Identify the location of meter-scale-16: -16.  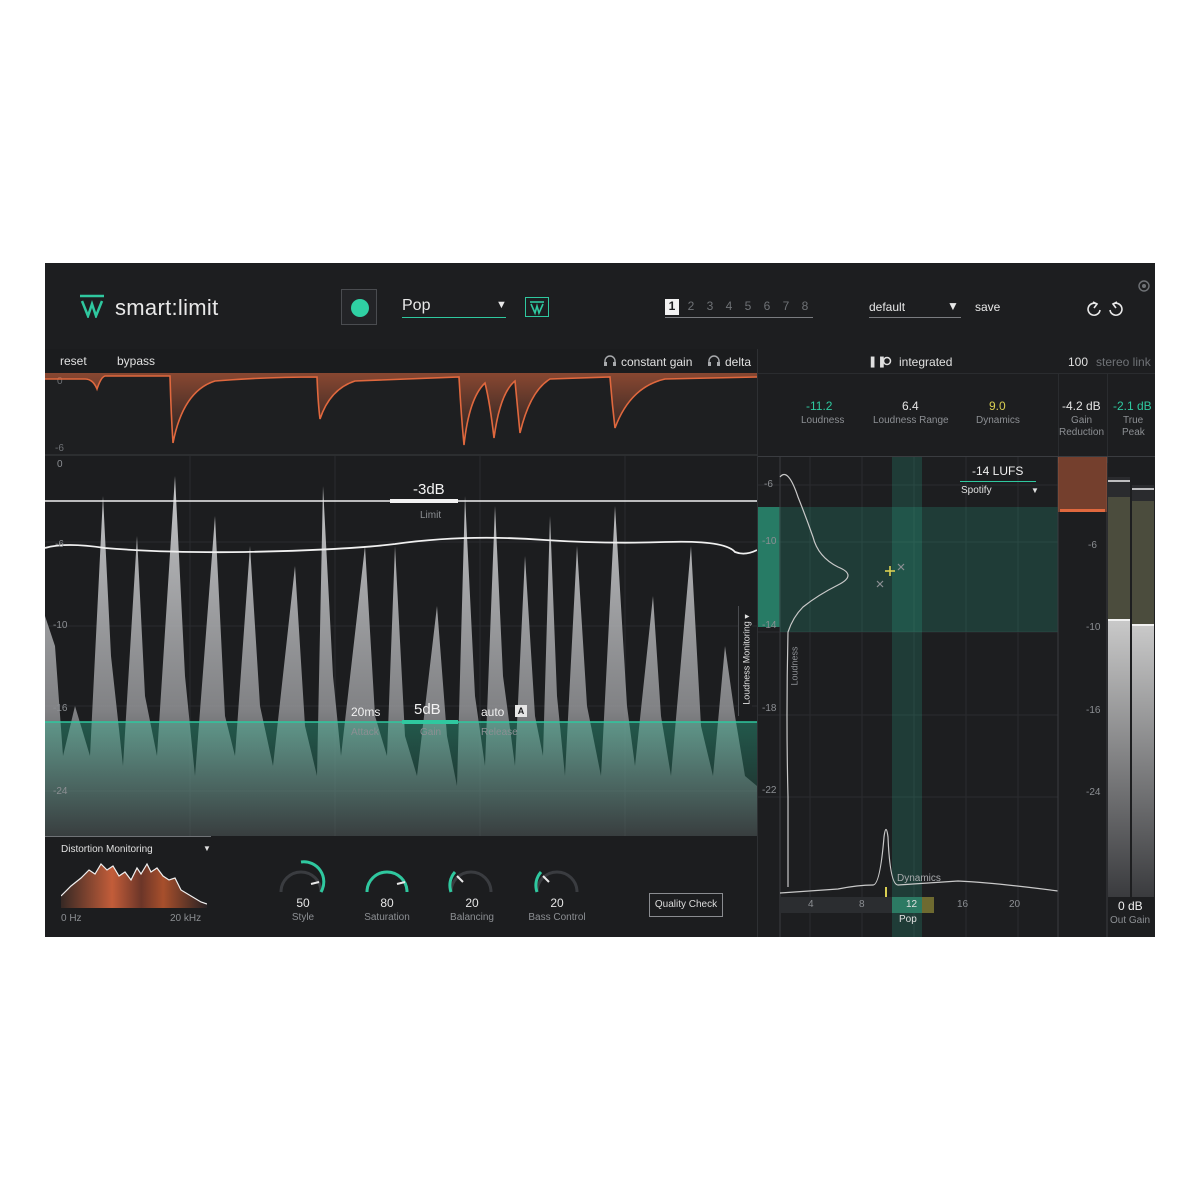
(1093, 710).